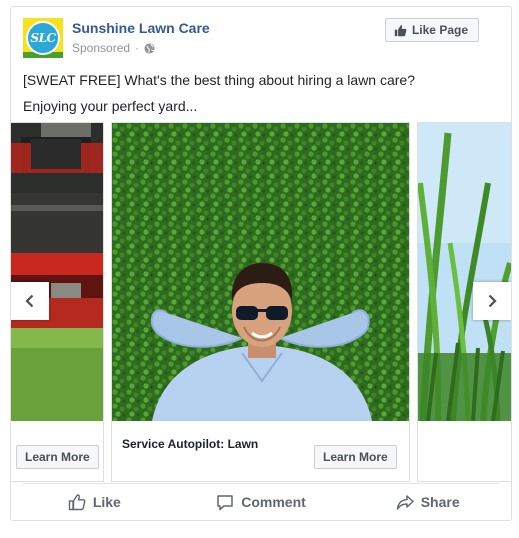 The image size is (519, 538). I want to click on globe-icon, so click(149, 48).